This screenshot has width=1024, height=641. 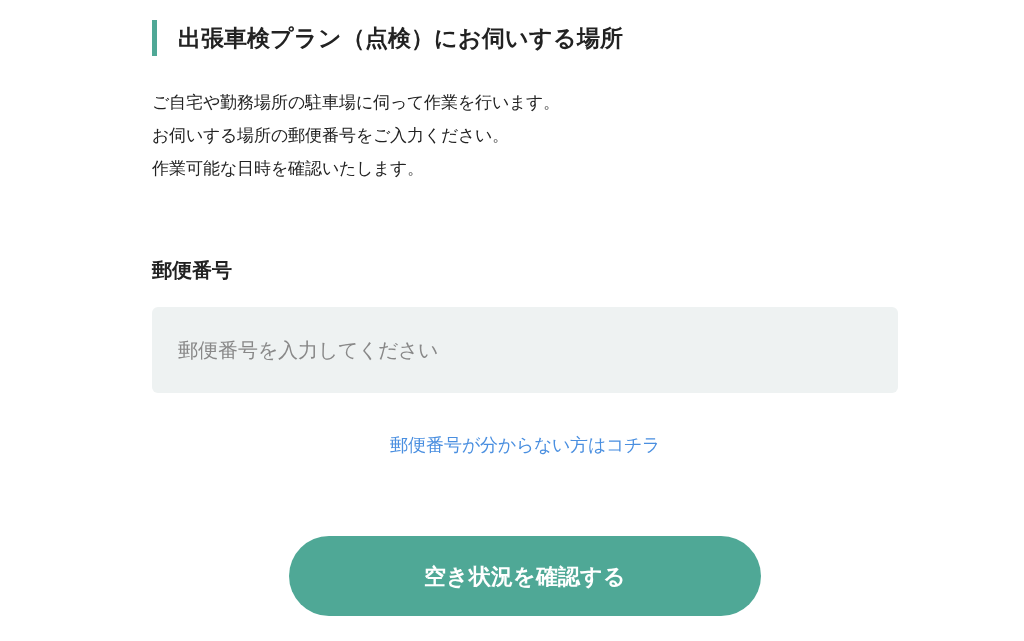 What do you see at coordinates (525, 350) in the screenshot?
I see `postal-code-field: 郵便番号を入力してください` at bounding box center [525, 350].